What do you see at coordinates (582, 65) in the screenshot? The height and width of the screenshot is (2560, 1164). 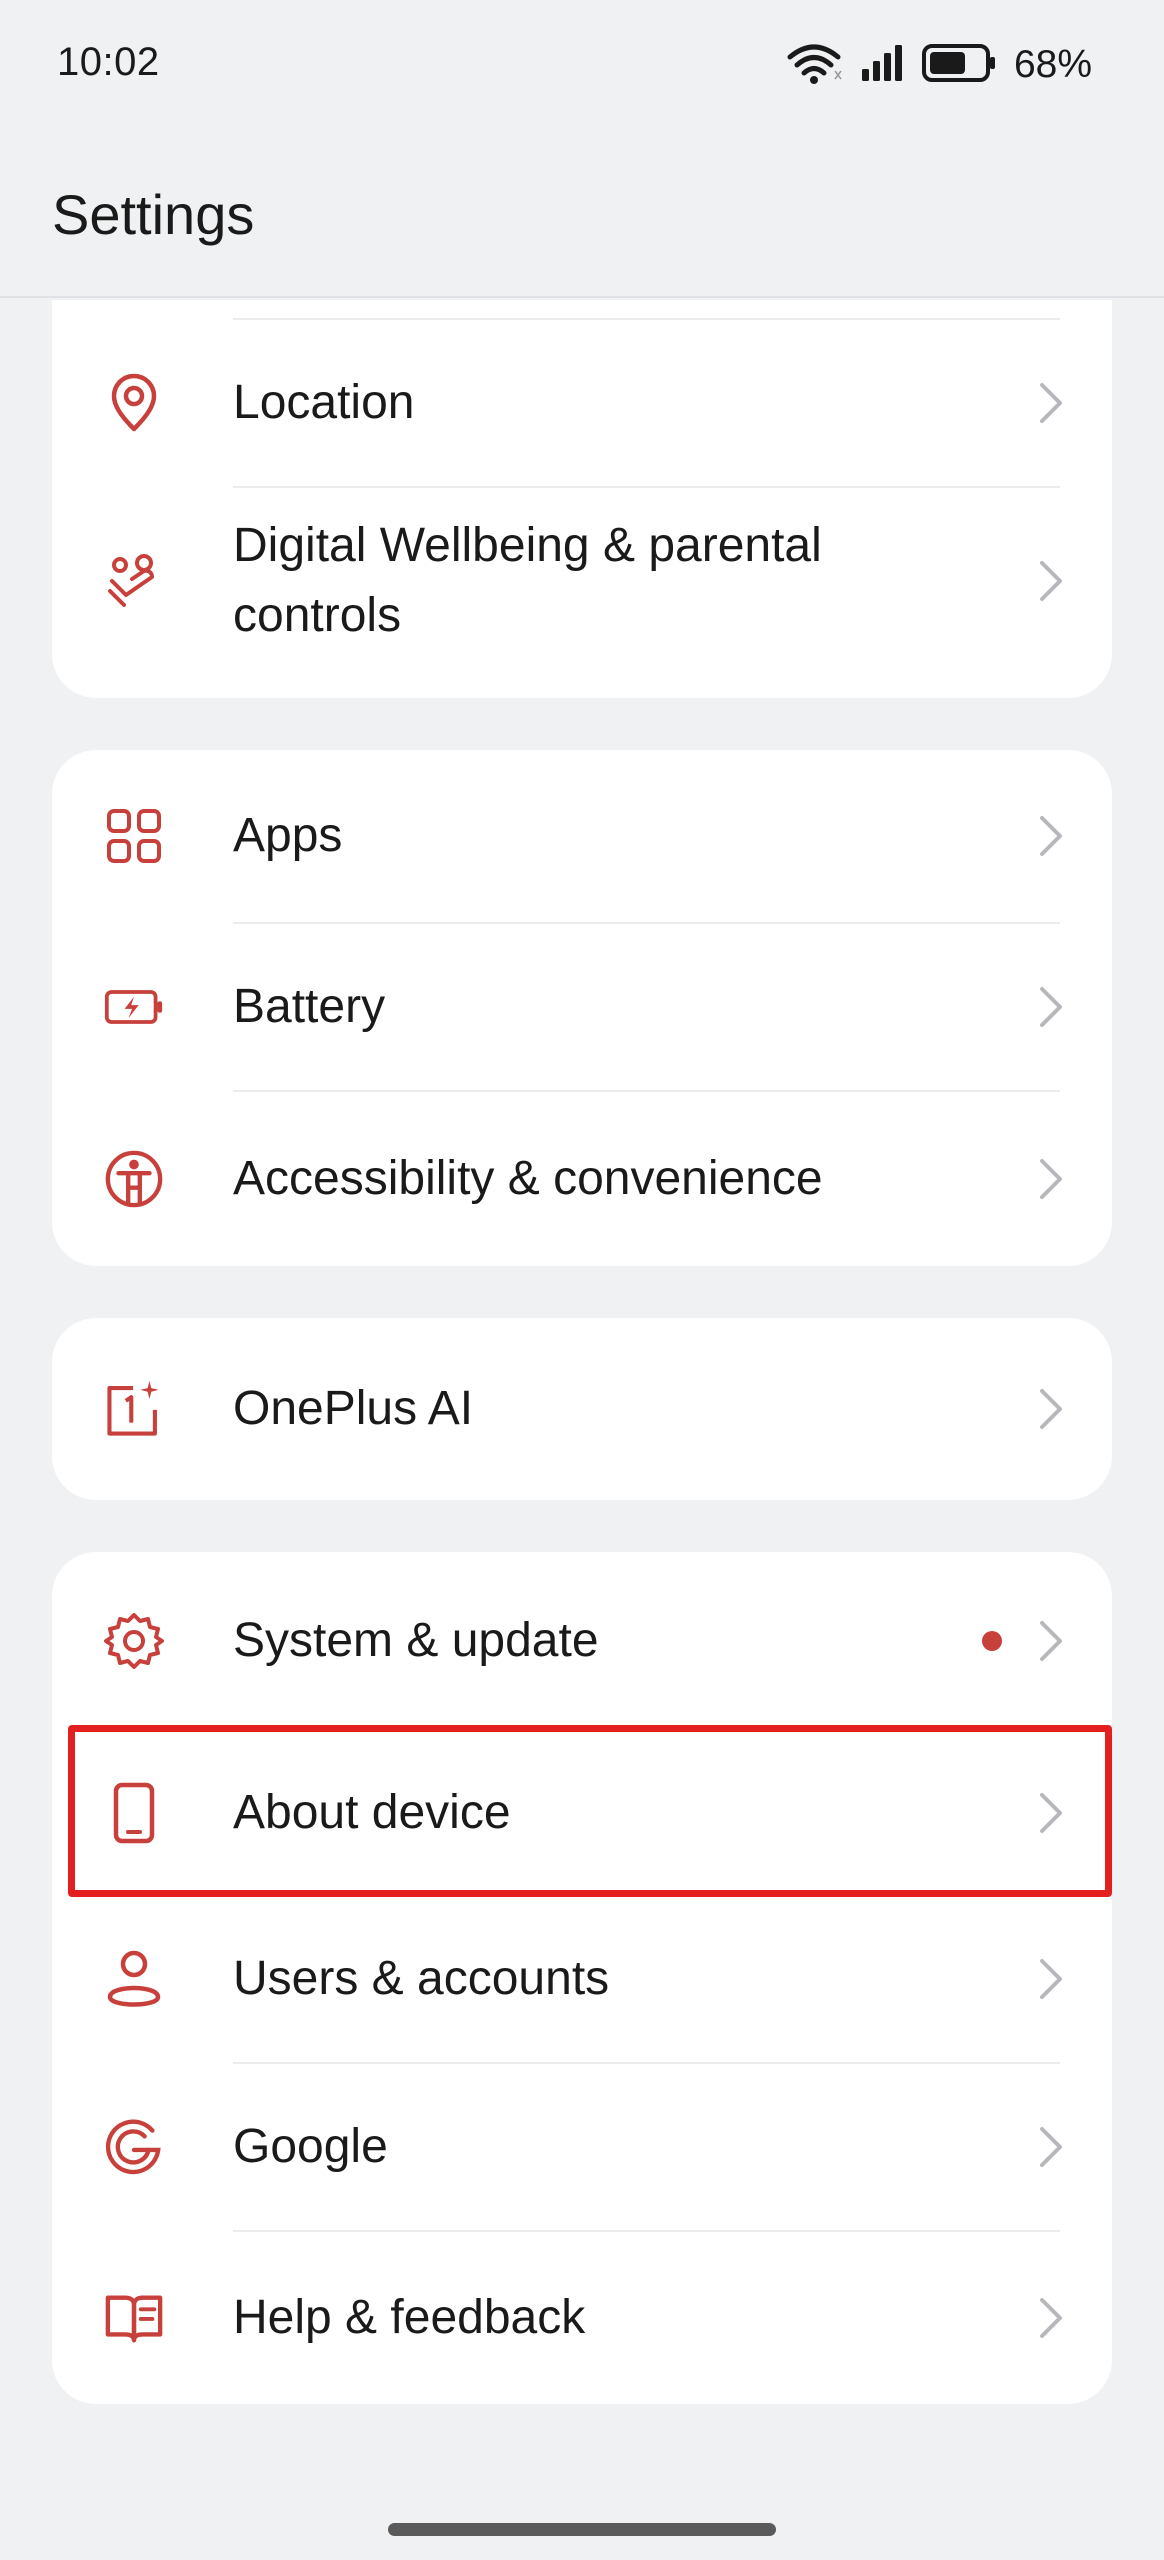 I see `status-bar: 10:02 68%` at bounding box center [582, 65].